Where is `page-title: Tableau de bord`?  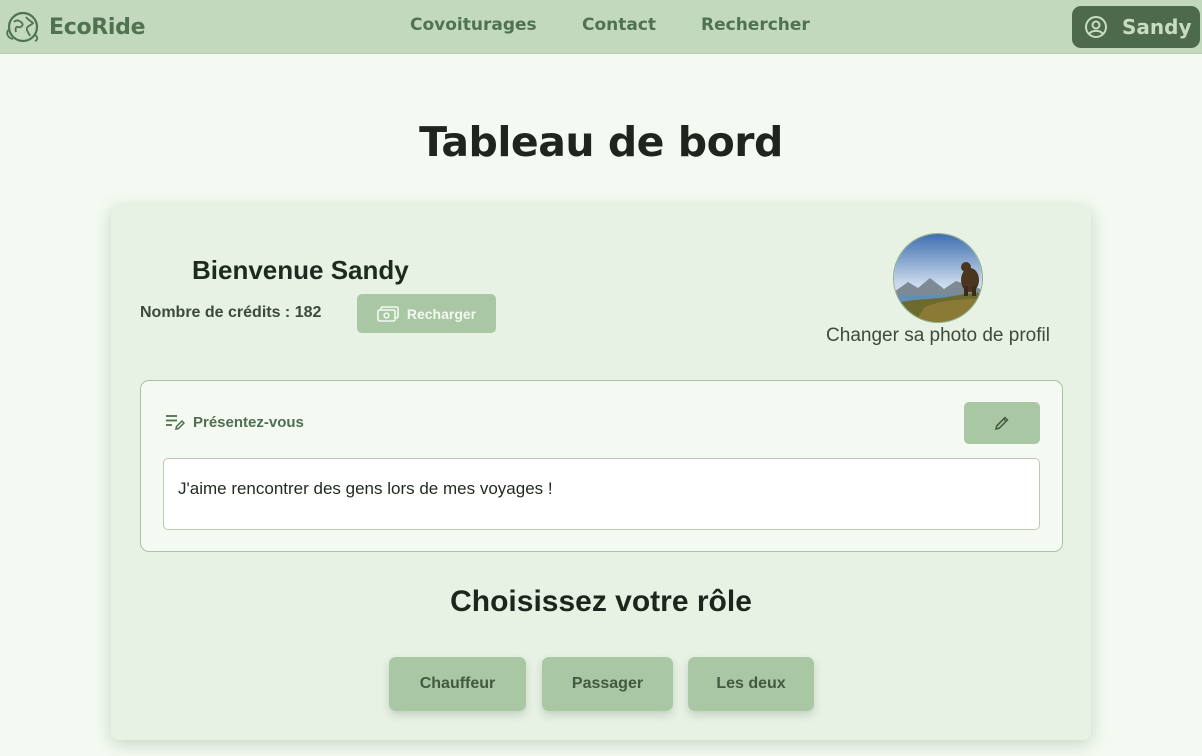 page-title: Tableau de bord is located at coordinates (601, 142).